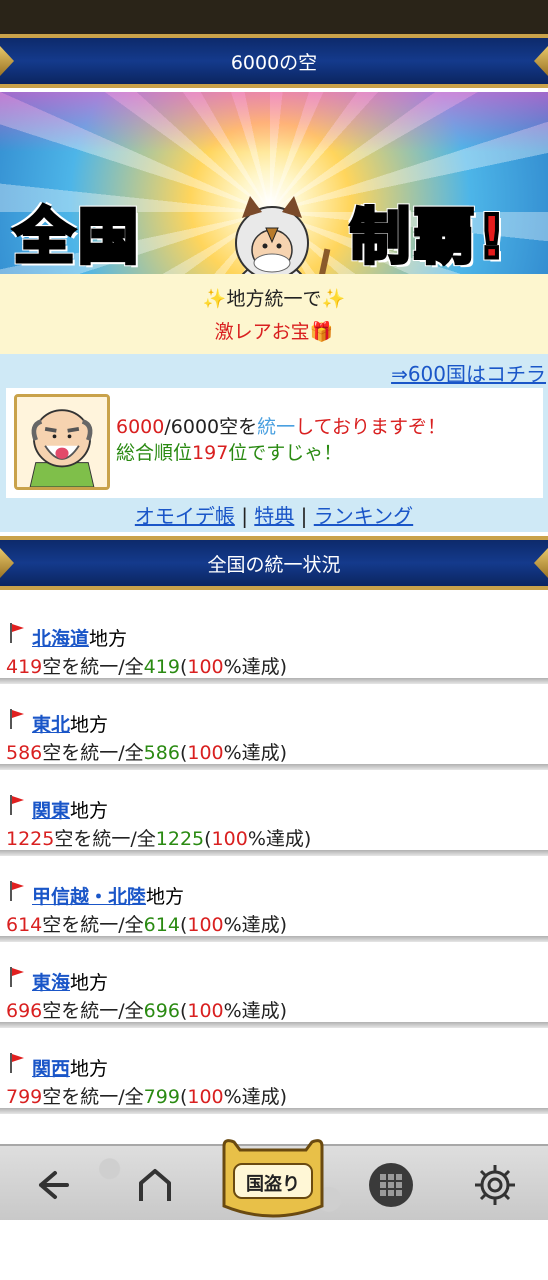 The height and width of the screenshot is (1280, 548). Describe the element at coordinates (274, 1071) in the screenshot. I see `list-item: 関西地方 799空を統一/全799(100%達成)` at that location.